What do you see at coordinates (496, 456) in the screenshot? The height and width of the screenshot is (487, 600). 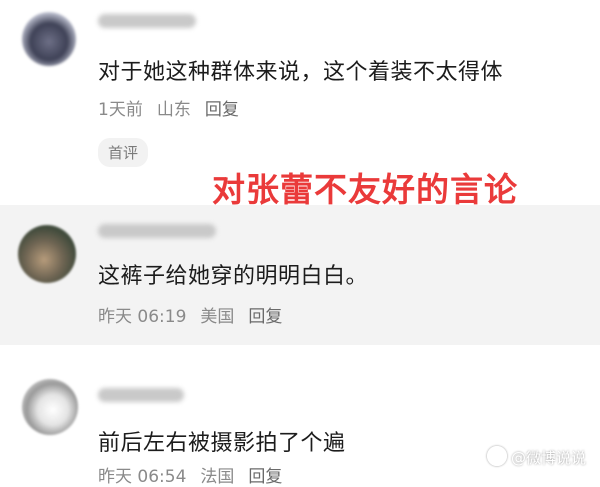 I see `watermark-logo-icon` at bounding box center [496, 456].